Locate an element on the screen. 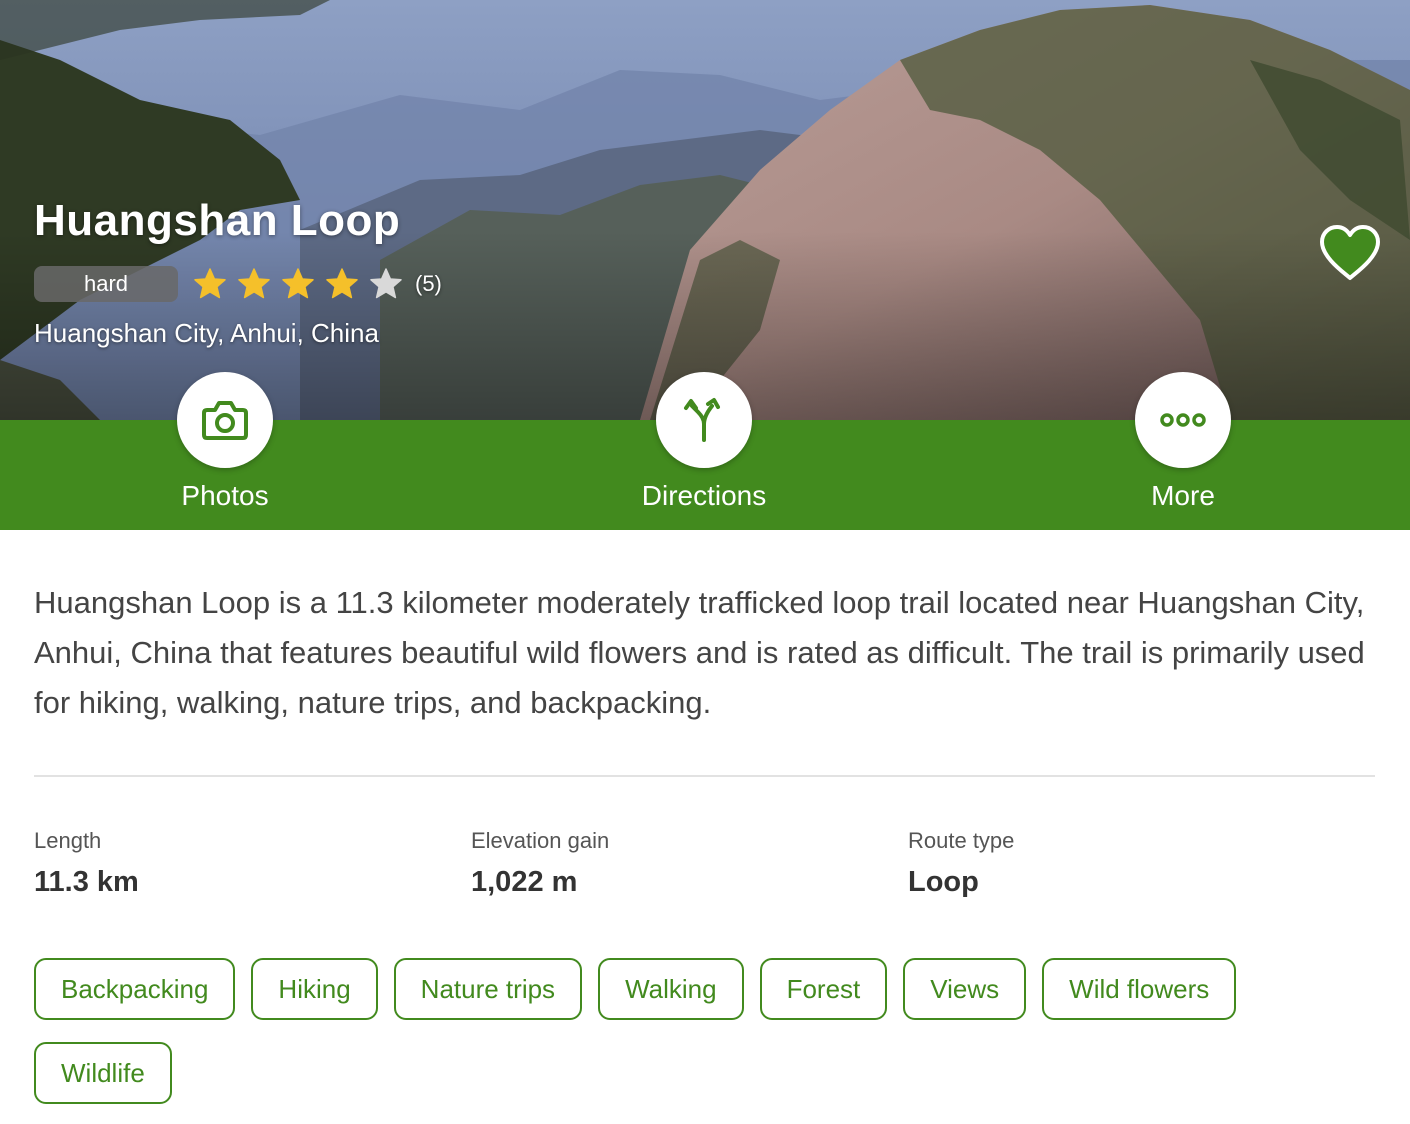 This screenshot has height=1124, width=1410. tag-chip: Wildlife is located at coordinates (103, 1073).